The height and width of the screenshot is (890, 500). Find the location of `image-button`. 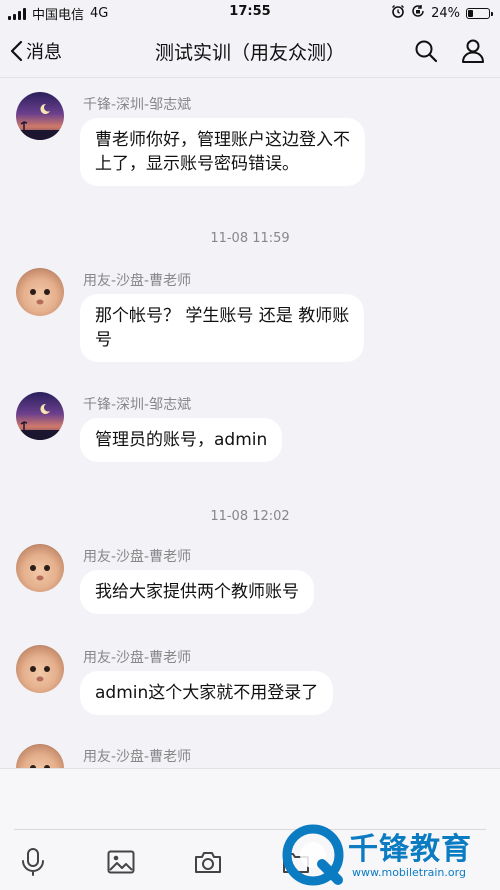

image-button is located at coordinates (121, 862).